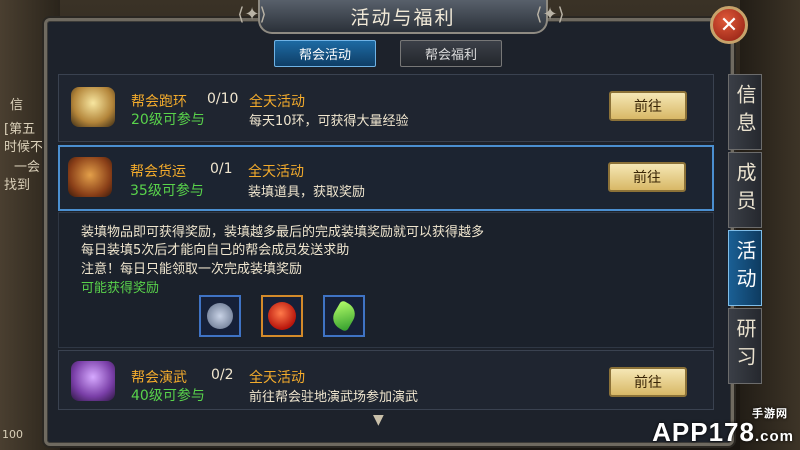 The width and height of the screenshot is (800, 450). I want to click on bg-text: 100, so click(12, 434).